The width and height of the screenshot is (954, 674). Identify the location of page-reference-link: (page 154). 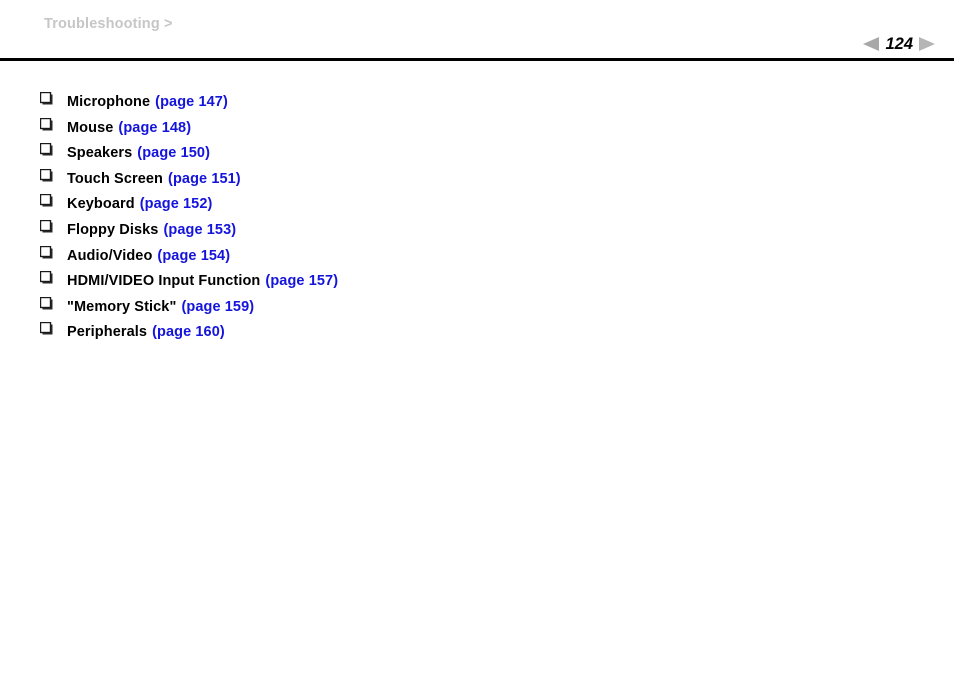
(191, 256).